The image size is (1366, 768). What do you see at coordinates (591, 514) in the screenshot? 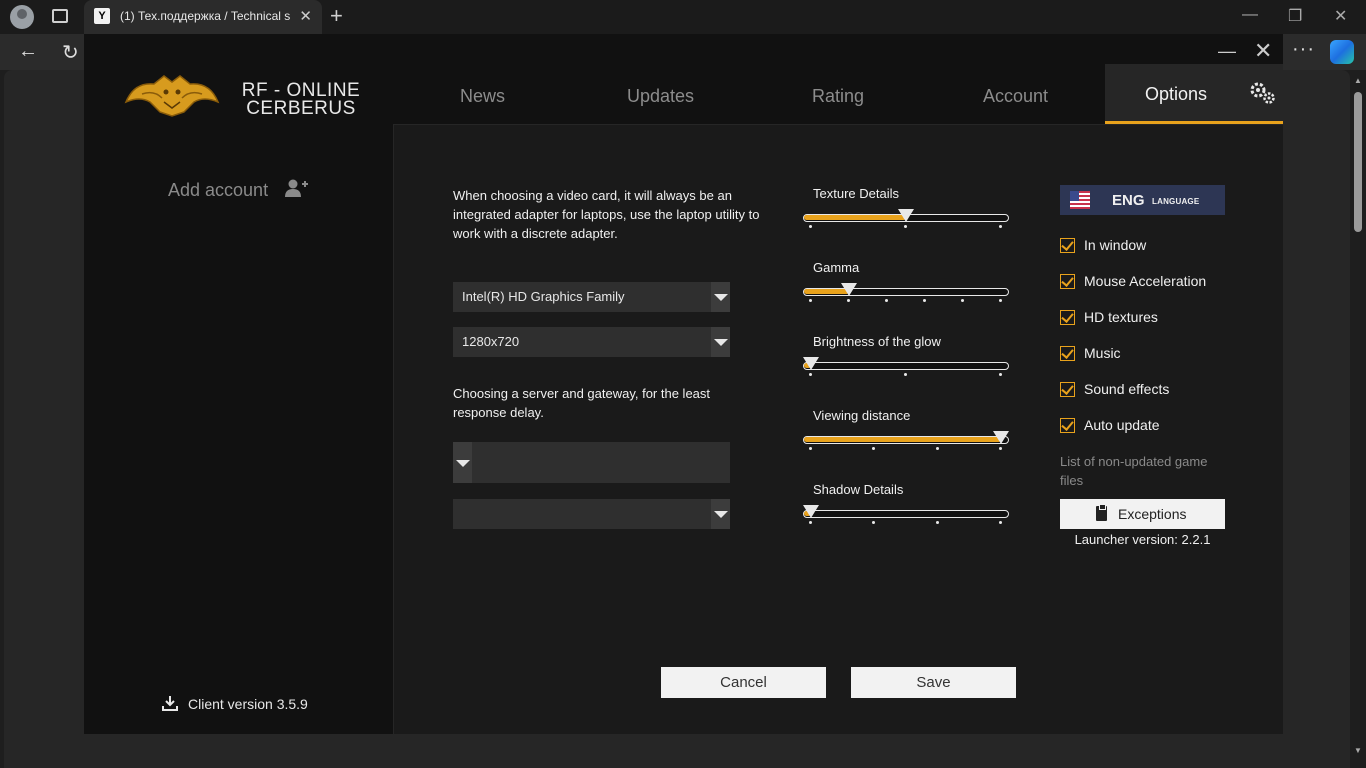
I see `gateway-select` at bounding box center [591, 514].